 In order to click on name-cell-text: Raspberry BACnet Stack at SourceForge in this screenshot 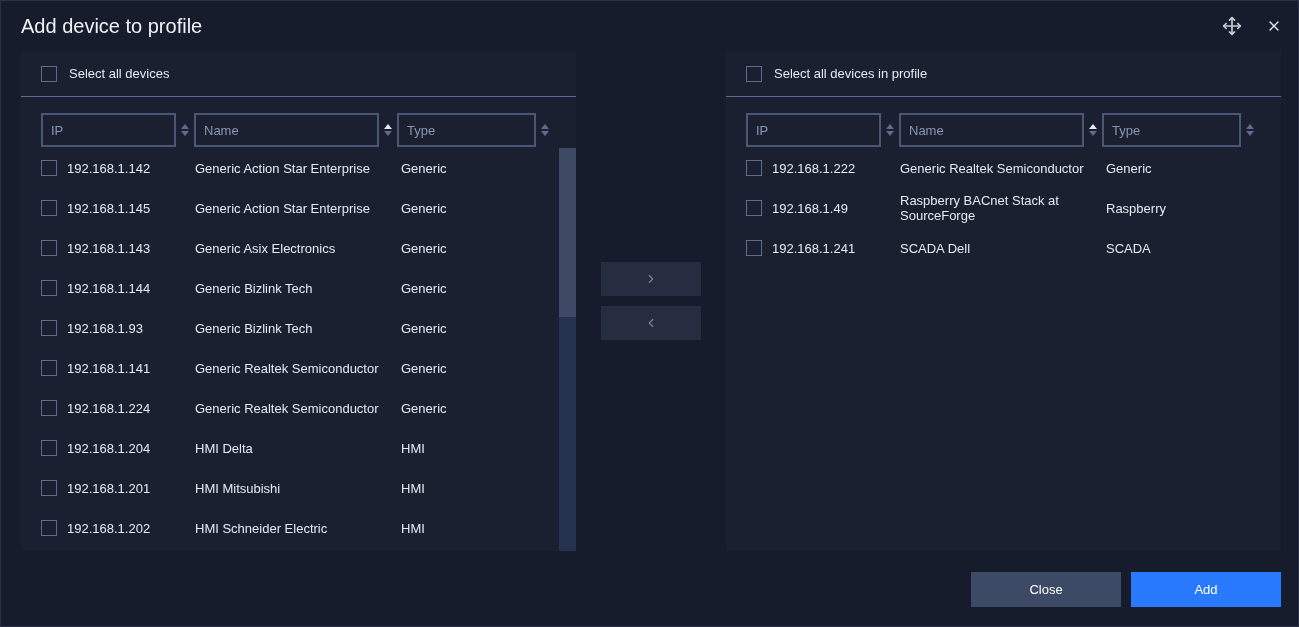, I will do `click(980, 208)`.